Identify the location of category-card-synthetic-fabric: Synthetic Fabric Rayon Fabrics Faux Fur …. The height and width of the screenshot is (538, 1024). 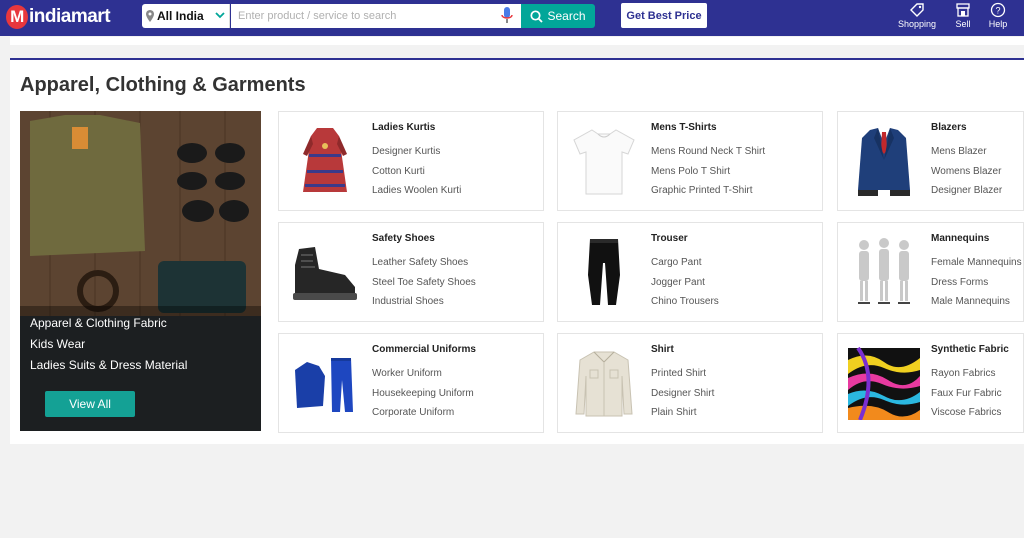
(930, 383).